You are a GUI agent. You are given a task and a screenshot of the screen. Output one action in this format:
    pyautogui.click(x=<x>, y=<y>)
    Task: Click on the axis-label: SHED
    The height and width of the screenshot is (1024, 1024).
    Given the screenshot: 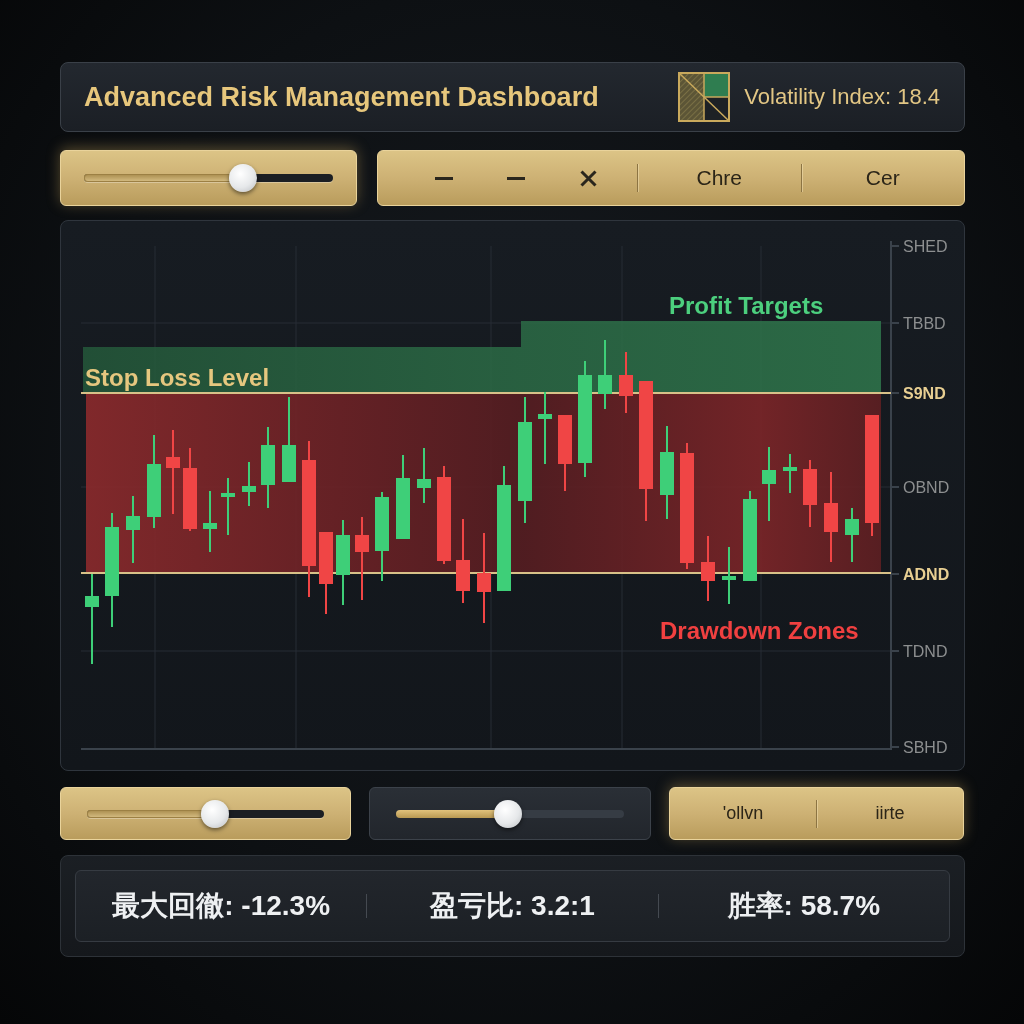 What is the action you would take?
    pyautogui.click(x=925, y=246)
    